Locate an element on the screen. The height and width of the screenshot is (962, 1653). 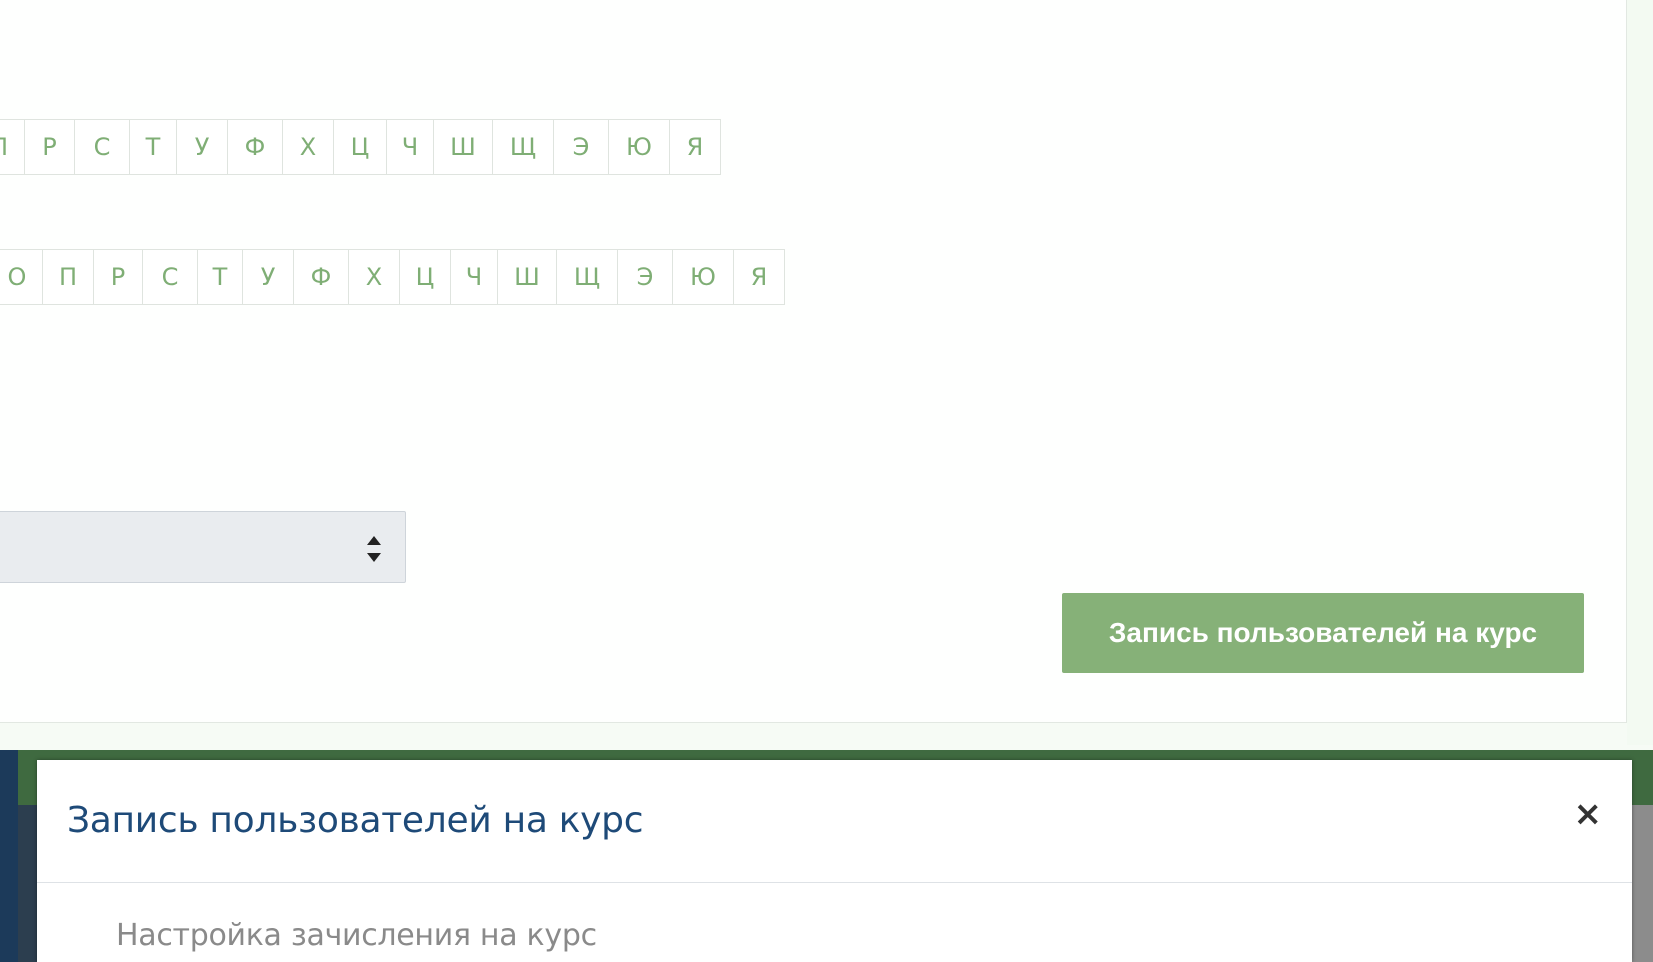
enrol-users-button: Запись пользователей на курс is located at coordinates (1323, 633).